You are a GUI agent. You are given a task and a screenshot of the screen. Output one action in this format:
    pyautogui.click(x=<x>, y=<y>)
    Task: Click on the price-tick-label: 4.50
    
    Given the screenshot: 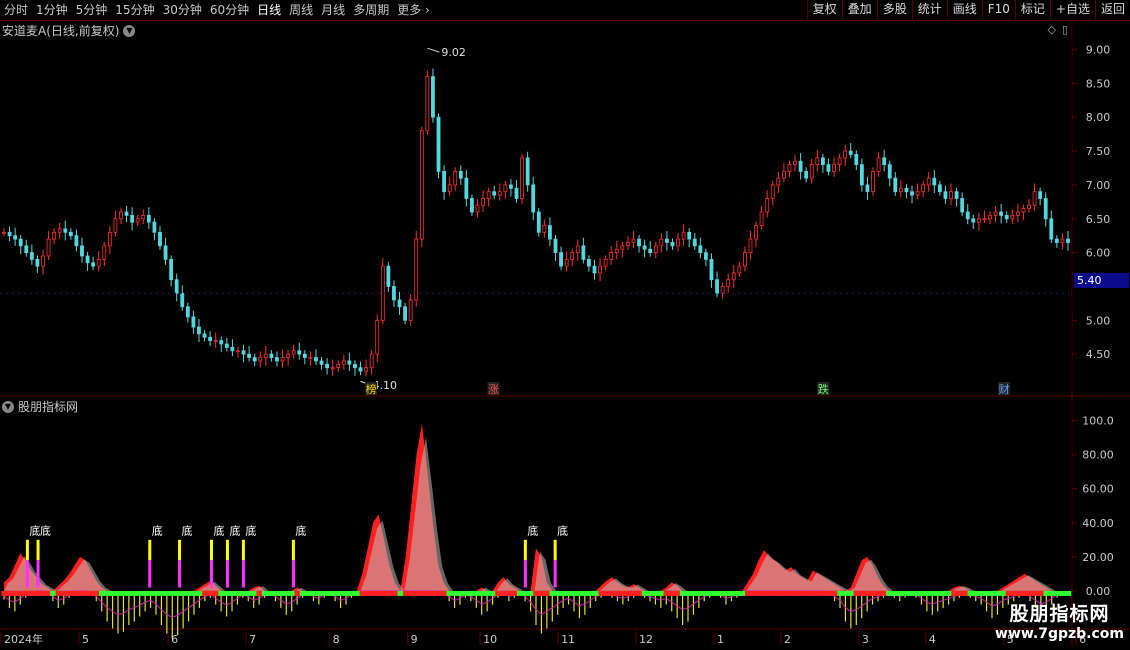 What is the action you would take?
    pyautogui.click(x=1098, y=354)
    